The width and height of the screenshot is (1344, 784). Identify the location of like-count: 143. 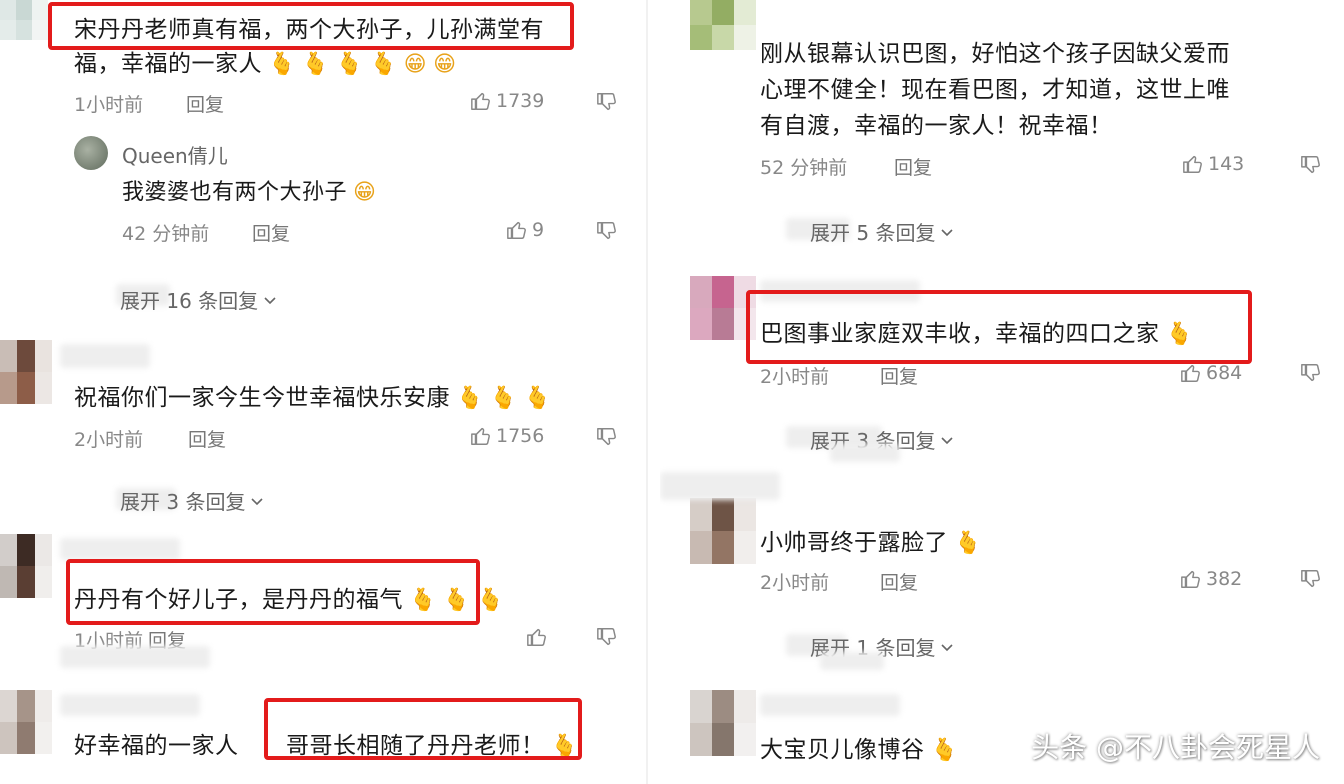
(1226, 164).